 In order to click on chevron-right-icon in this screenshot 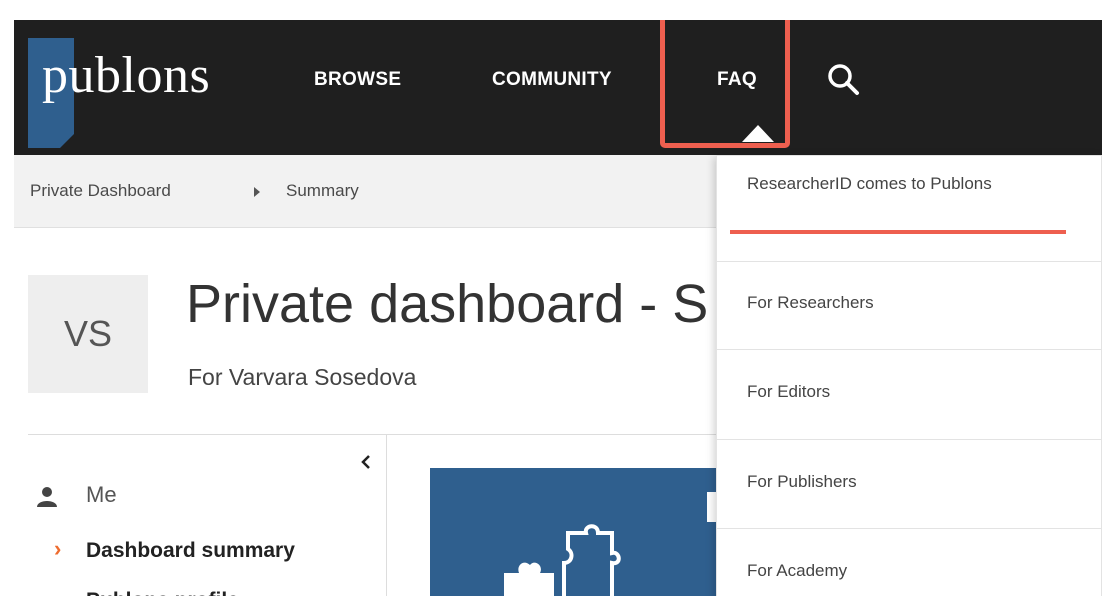, I will do `click(257, 192)`.